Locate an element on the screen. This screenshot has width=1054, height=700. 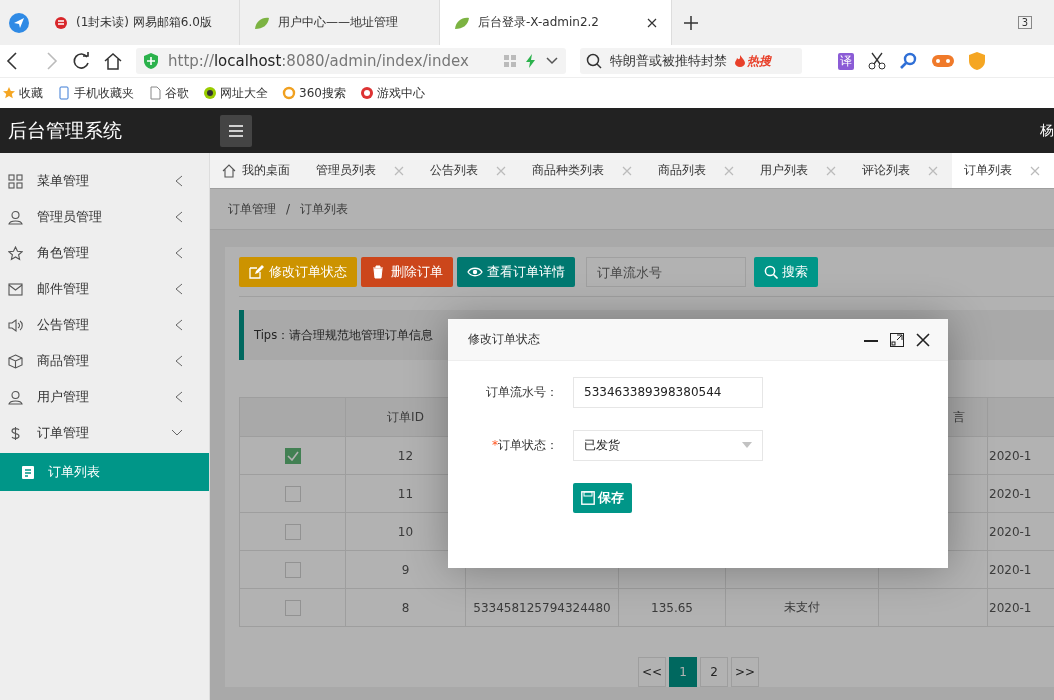
compass-icon is located at coordinates (19, 22).